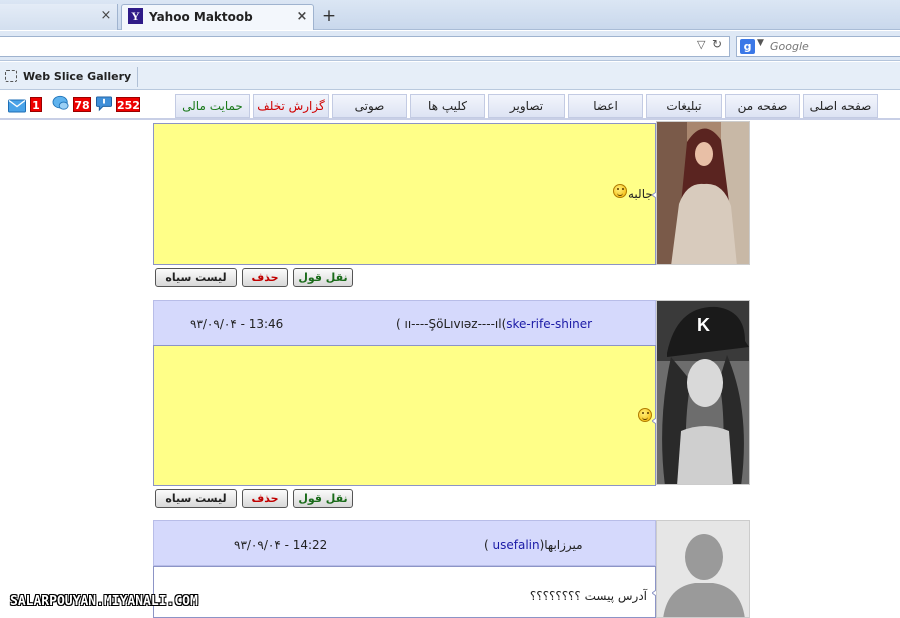 The width and height of the screenshot is (900, 618). What do you see at coordinates (640, 194) in the screenshot?
I see `post-text: جالبه` at bounding box center [640, 194].